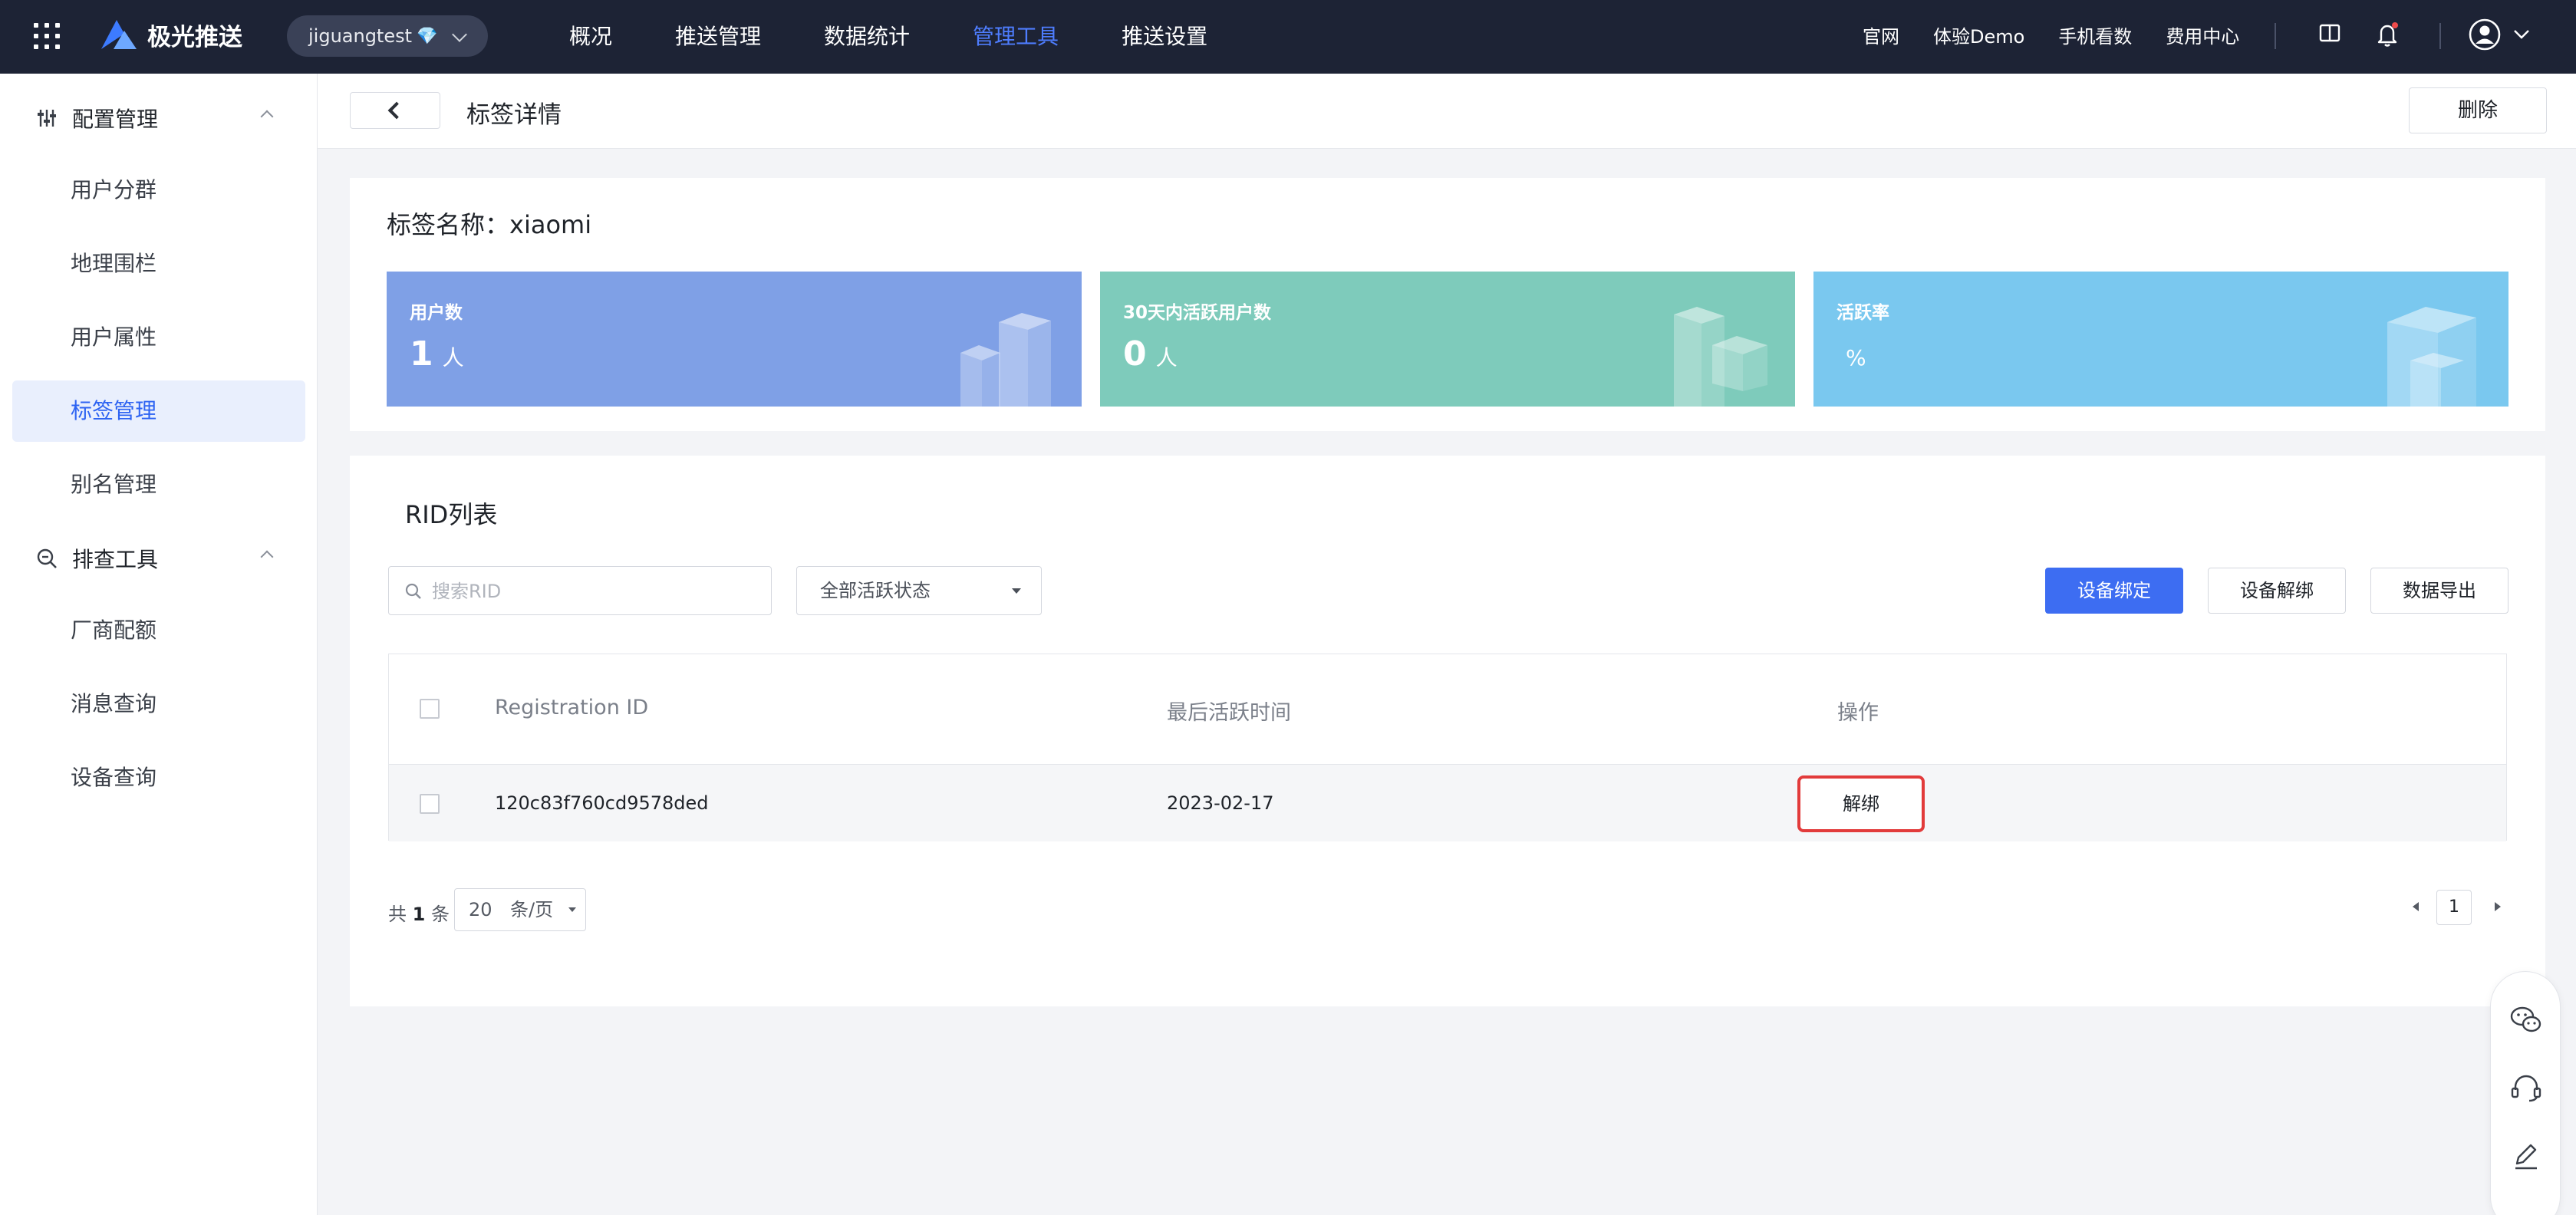  I want to click on brand-logo: 极光推送, so click(170, 35).